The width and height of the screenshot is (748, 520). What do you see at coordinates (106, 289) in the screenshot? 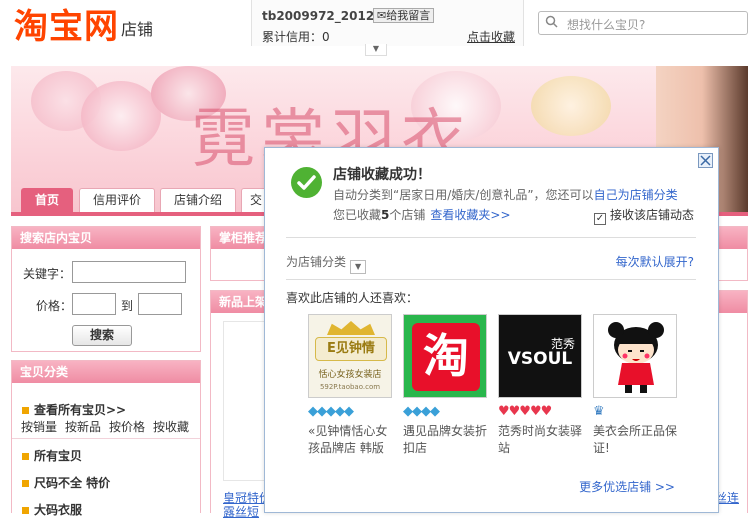
I see `shop-search-panel: 搜索店内宝贝 关键字： 价格： 到 搜索` at bounding box center [106, 289].